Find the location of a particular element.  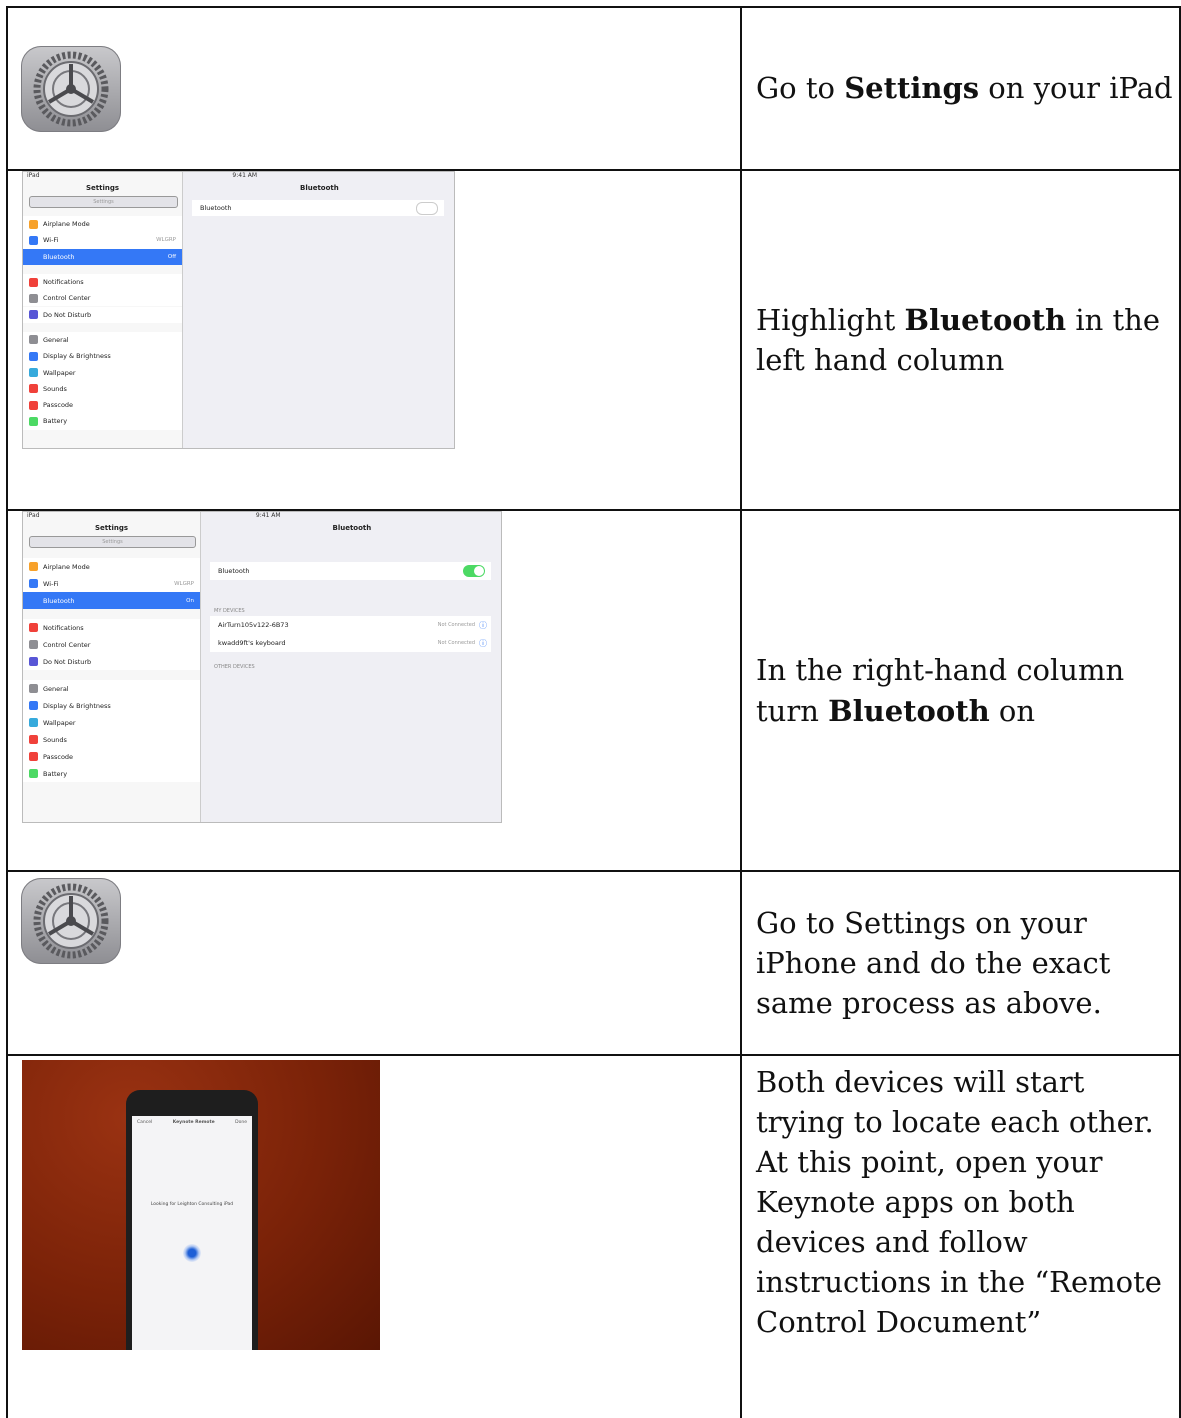

sidebar-item-bluetooth: Bluetooth Off is located at coordinates (102, 256).